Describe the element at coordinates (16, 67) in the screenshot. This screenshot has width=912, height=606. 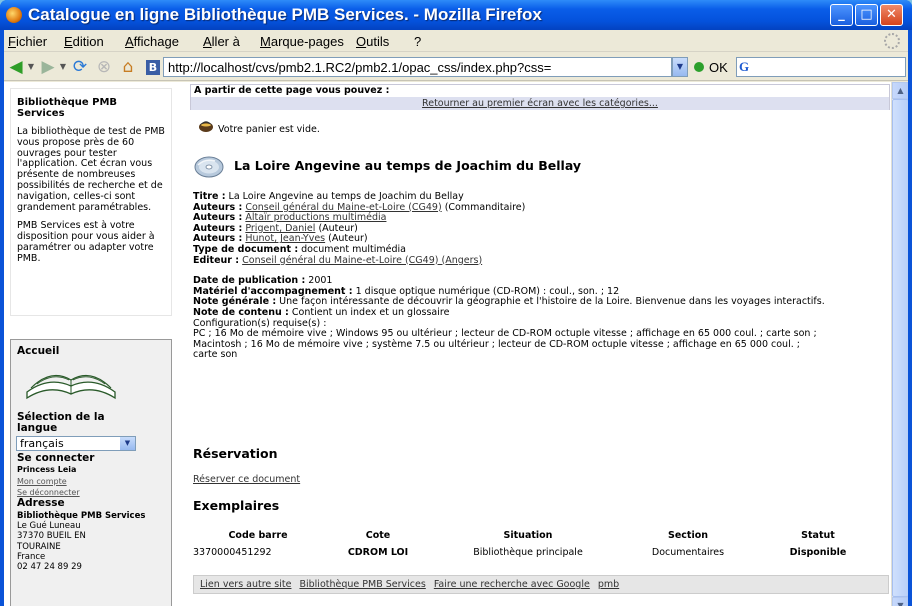
I see `back-arrow-icon: ◀` at that location.